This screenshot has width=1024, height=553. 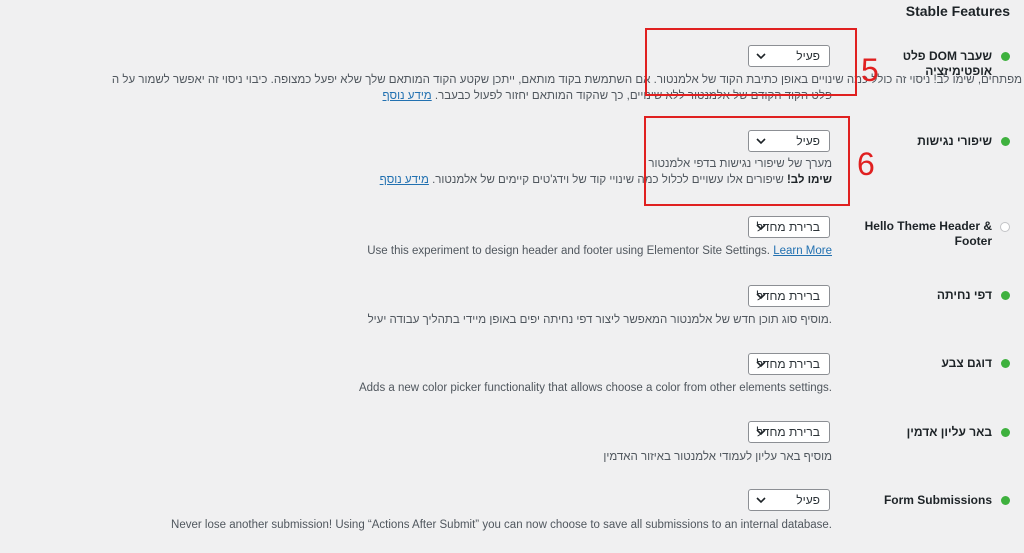 What do you see at coordinates (870, 70) in the screenshot?
I see `annotation-number-5: 5` at bounding box center [870, 70].